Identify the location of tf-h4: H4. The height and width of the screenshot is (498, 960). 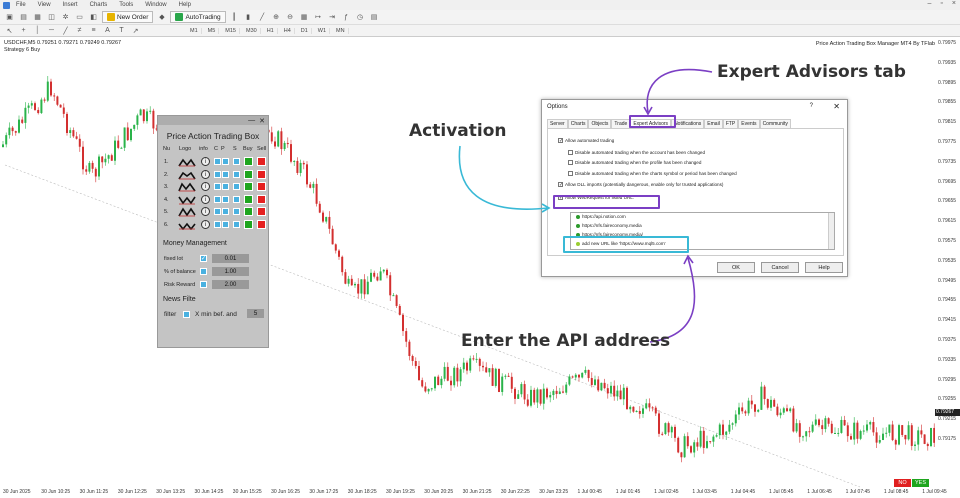
(288, 30).